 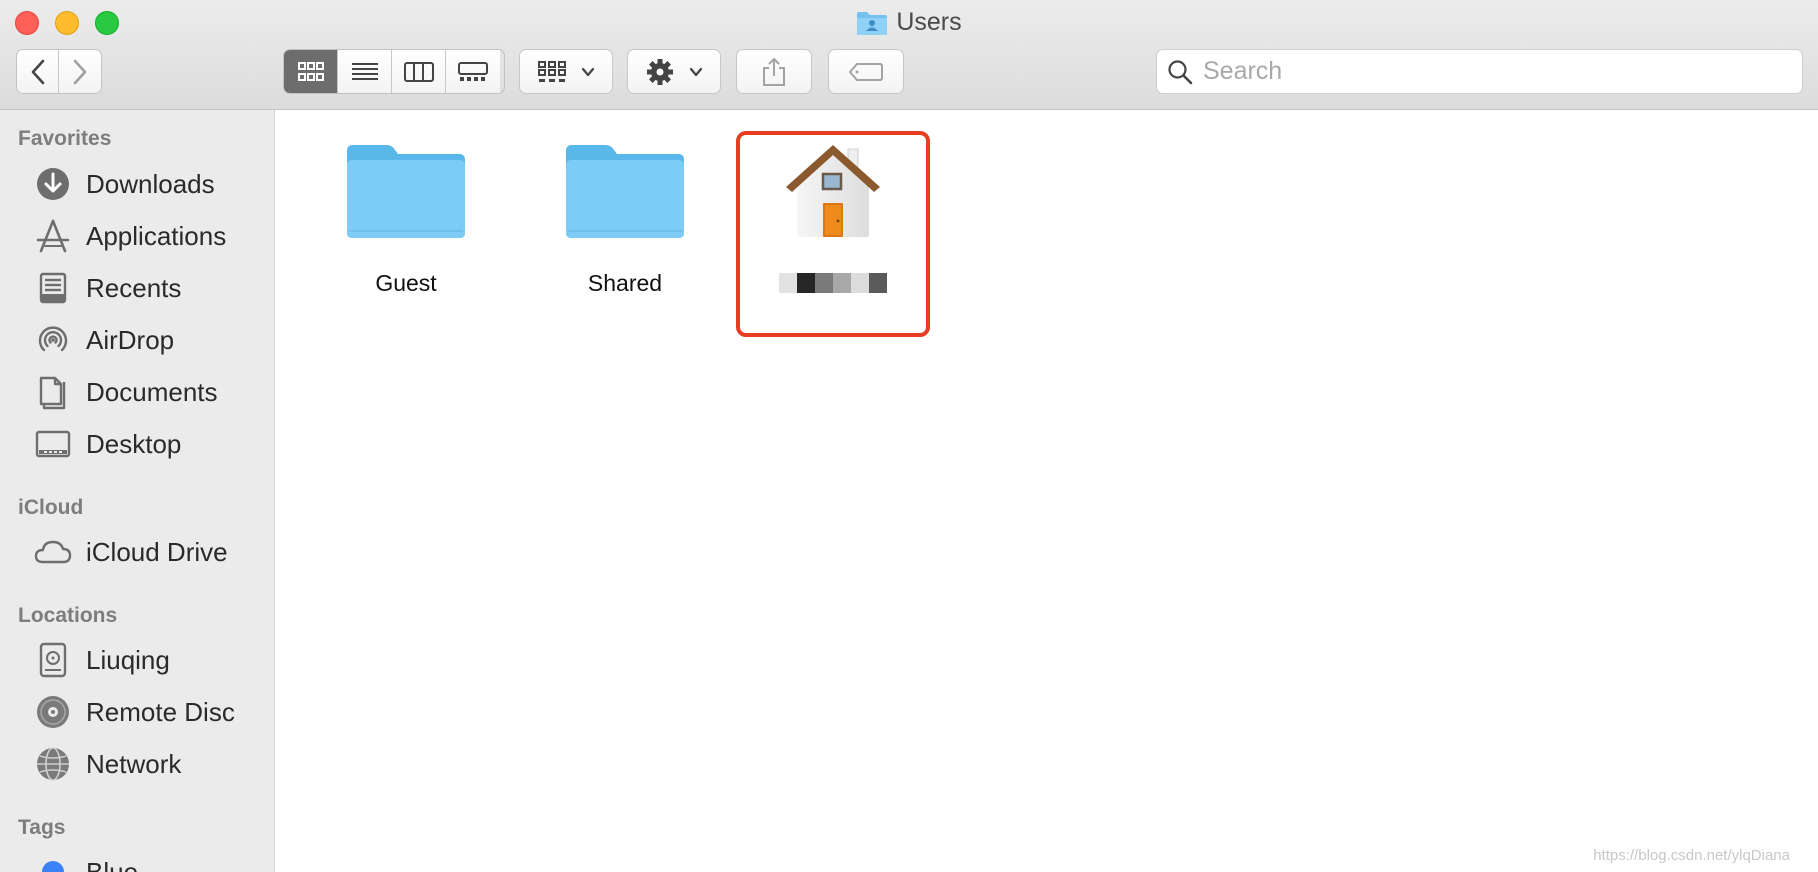 I want to click on search-input, so click(x=1483, y=71).